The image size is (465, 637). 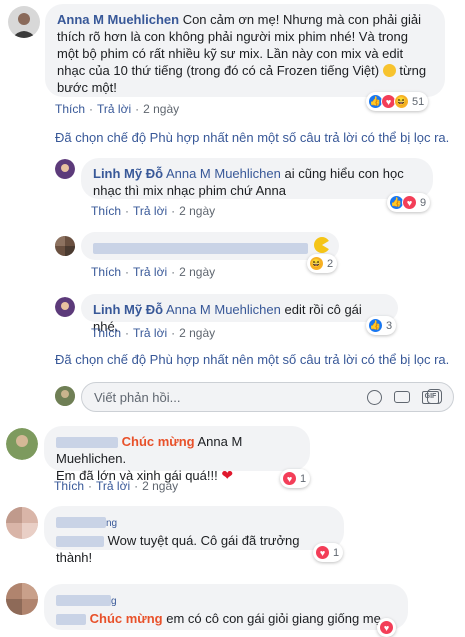 I want to click on camera-icon, so click(x=402, y=397).